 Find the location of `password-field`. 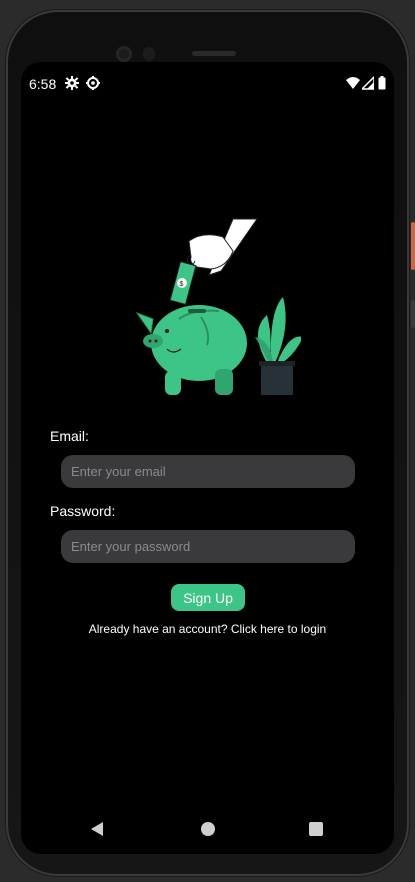

password-field is located at coordinates (208, 546).